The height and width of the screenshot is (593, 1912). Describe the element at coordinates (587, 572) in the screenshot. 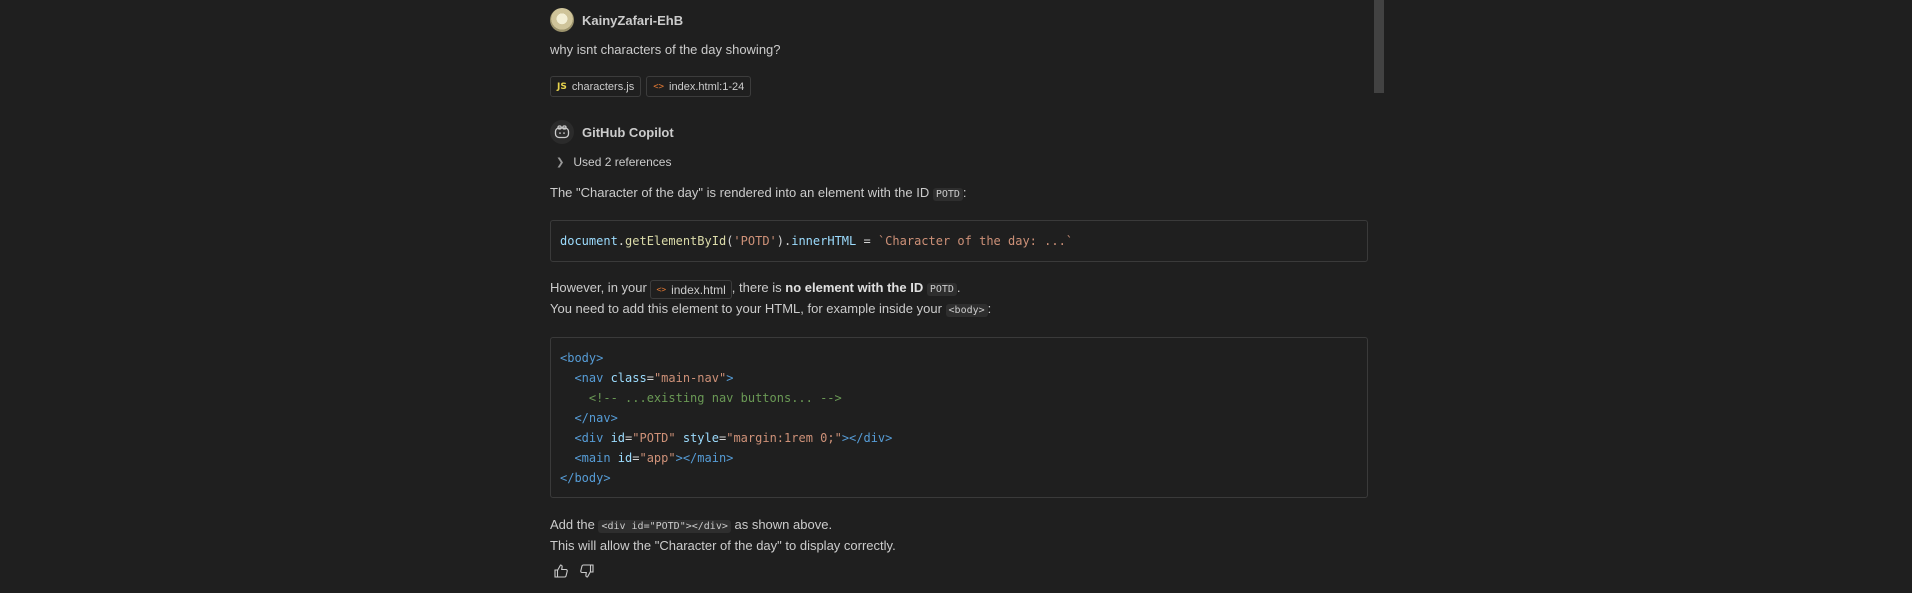

I see `thumbs-down-icon` at that location.